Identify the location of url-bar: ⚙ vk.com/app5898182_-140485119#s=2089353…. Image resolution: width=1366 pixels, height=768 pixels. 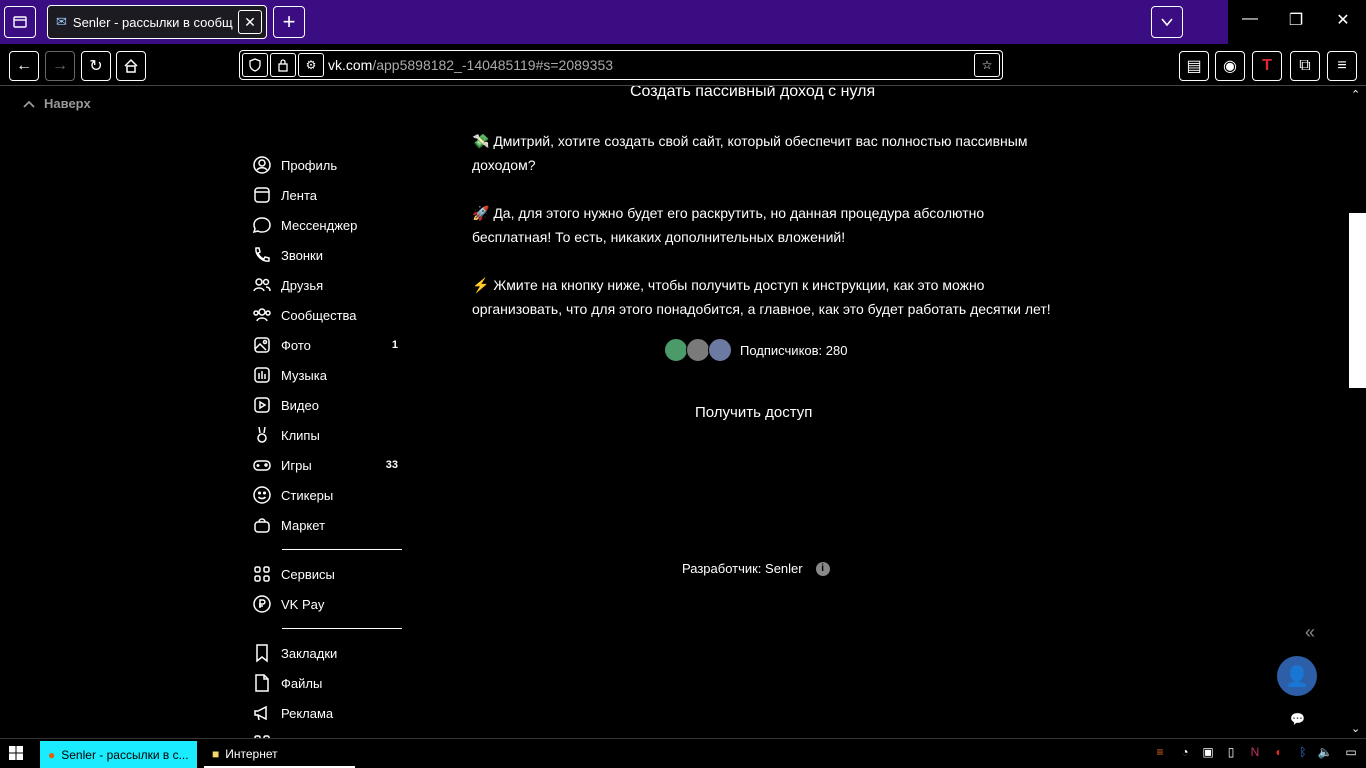
(621, 65).